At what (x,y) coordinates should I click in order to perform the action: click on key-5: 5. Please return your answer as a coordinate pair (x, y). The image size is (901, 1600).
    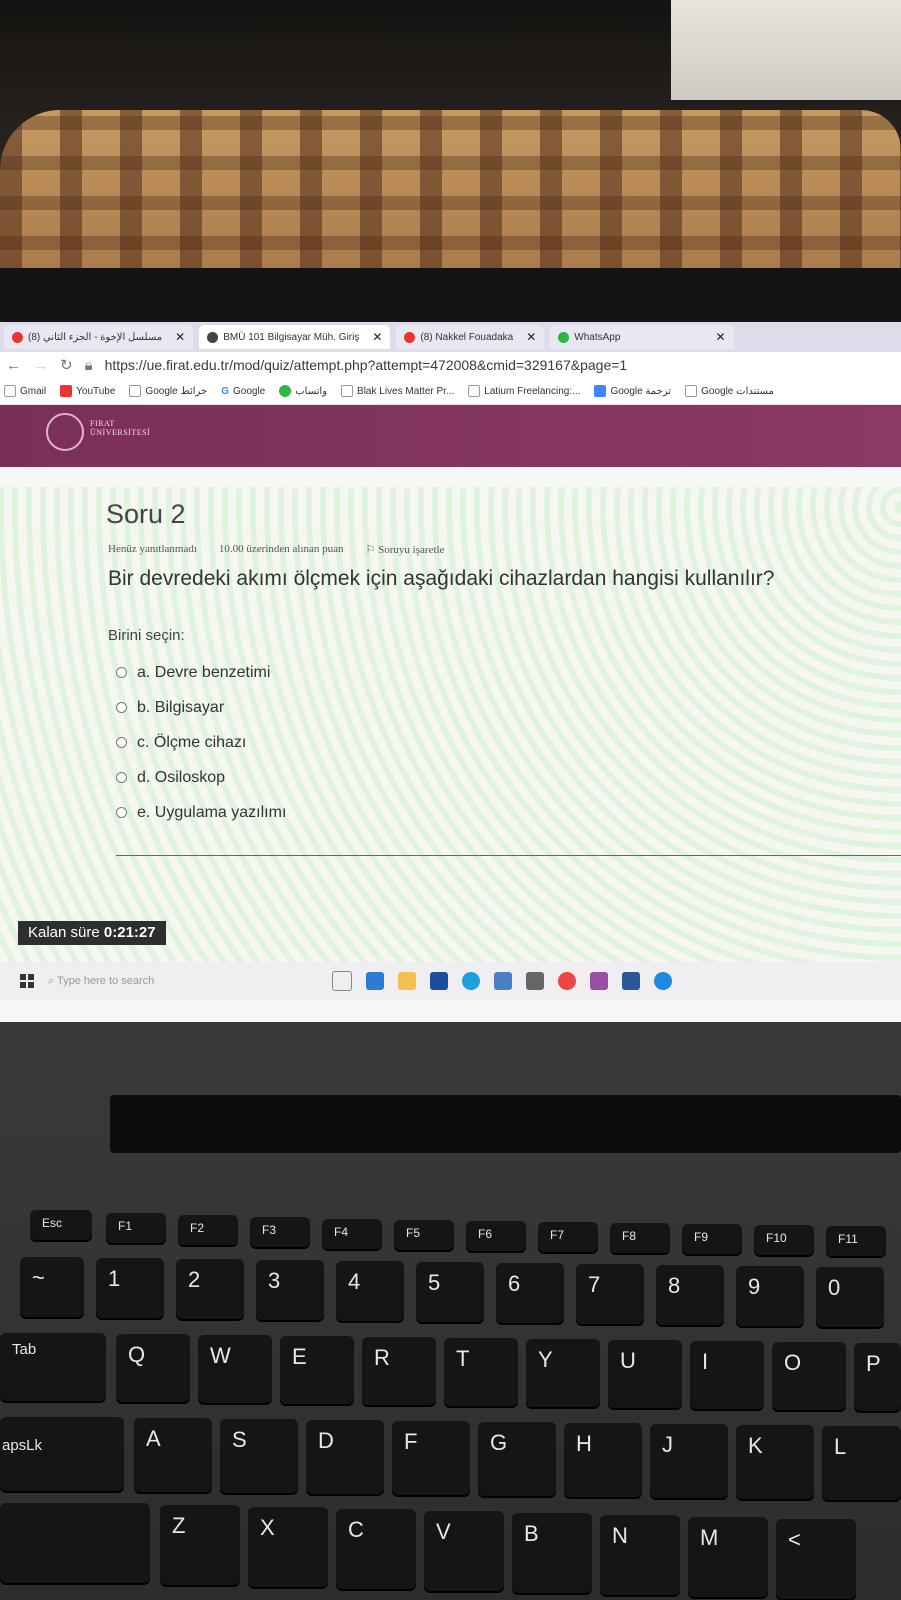
    Looking at the image, I should click on (450, 1292).